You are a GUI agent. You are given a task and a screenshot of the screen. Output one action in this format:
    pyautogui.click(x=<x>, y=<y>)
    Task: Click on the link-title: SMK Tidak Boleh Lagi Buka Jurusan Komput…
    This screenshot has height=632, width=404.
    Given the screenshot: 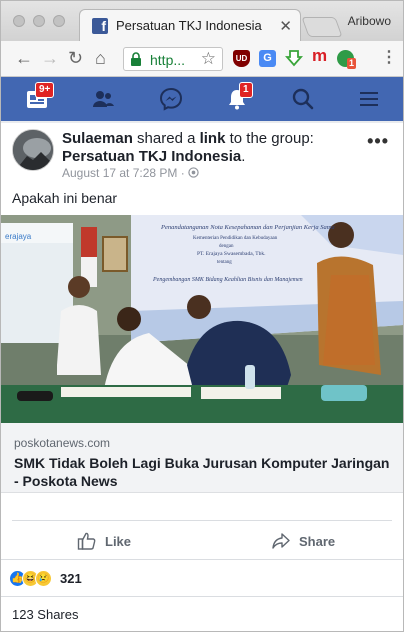 What is the action you would take?
    pyautogui.click(x=204, y=472)
    